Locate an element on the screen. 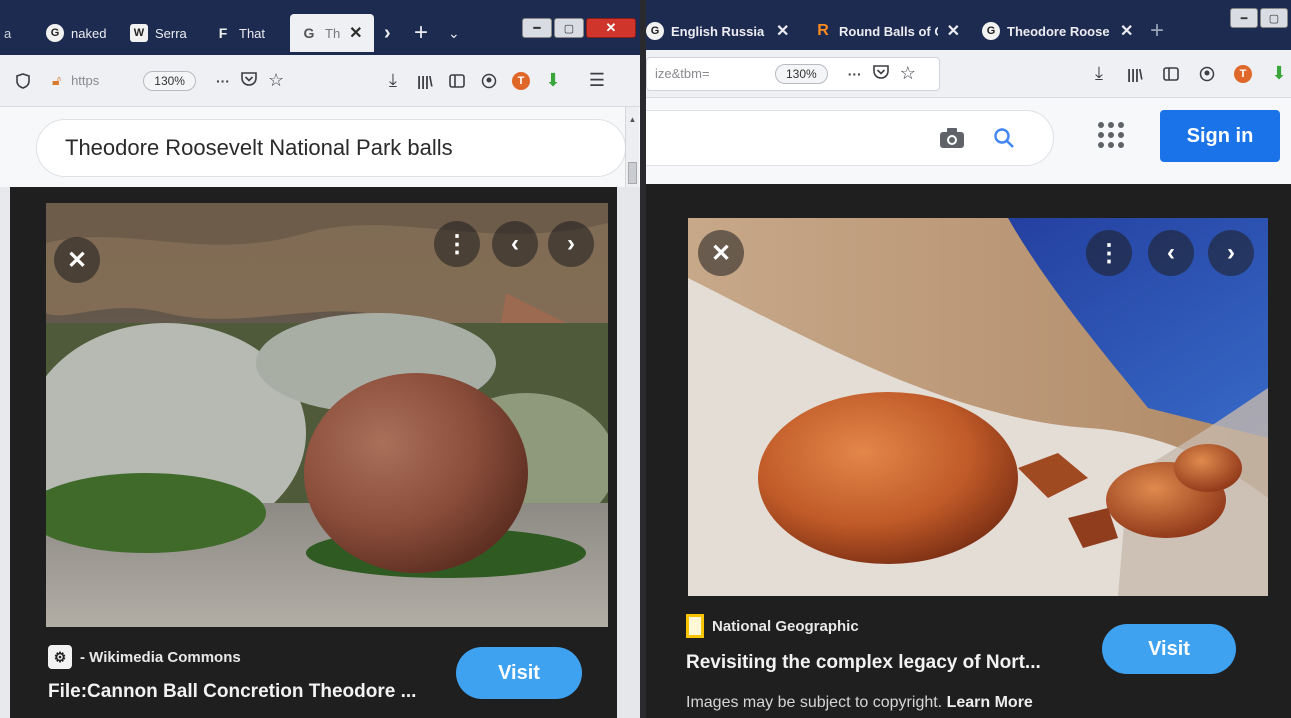 This screenshot has height=718, width=1291. tab-label: Round Balls of C is located at coordinates (888, 31).